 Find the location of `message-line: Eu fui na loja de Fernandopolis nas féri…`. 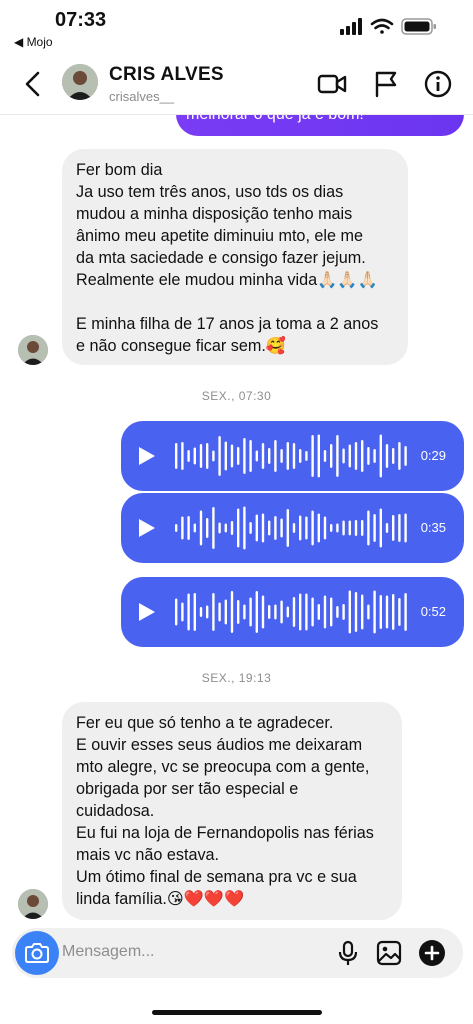

message-line: Eu fui na loja de Fernandopolis nas féri… is located at coordinates (225, 833).